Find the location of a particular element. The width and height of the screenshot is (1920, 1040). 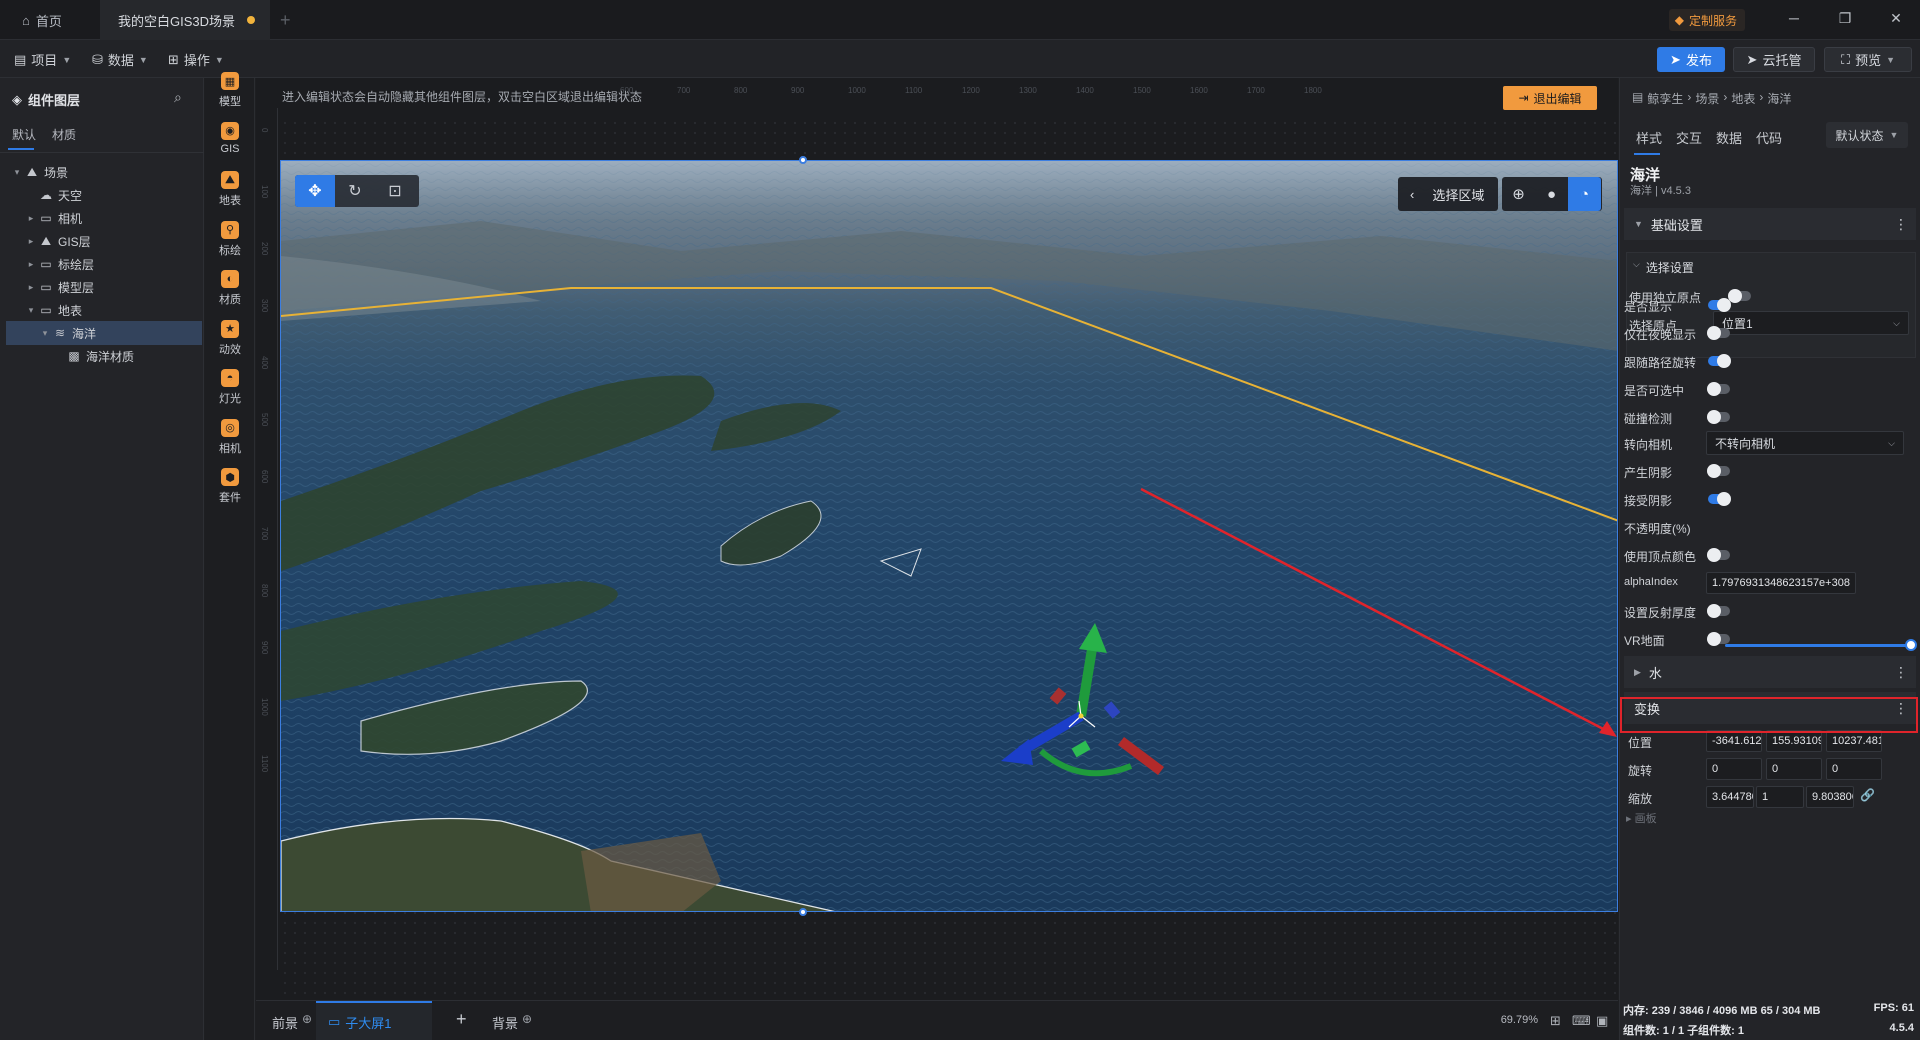

position-z-input: 10237.481 is located at coordinates (1854, 741).